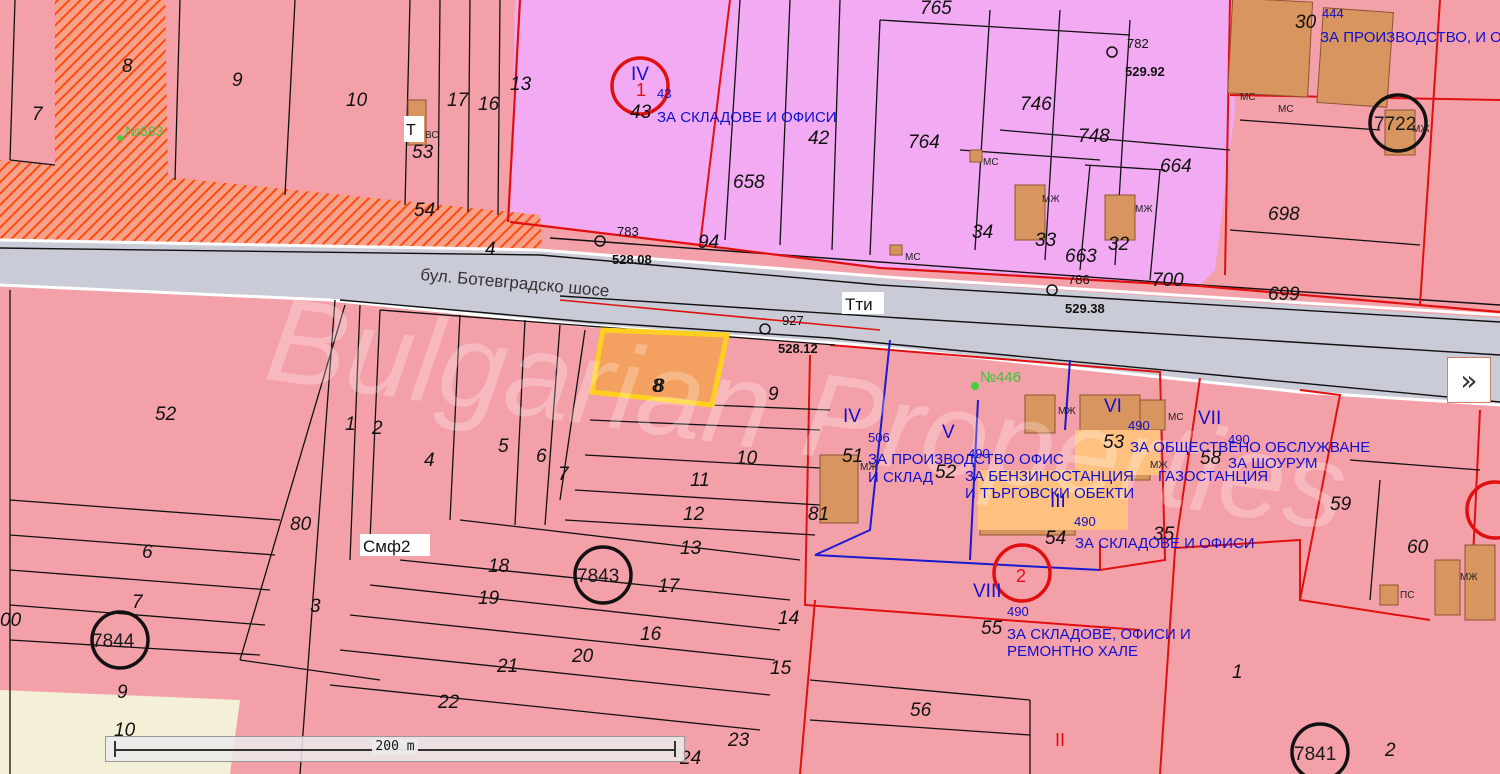 The height and width of the screenshot is (774, 1500). What do you see at coordinates (1315, 754) in the screenshot?
I see `block-number: 7841` at bounding box center [1315, 754].